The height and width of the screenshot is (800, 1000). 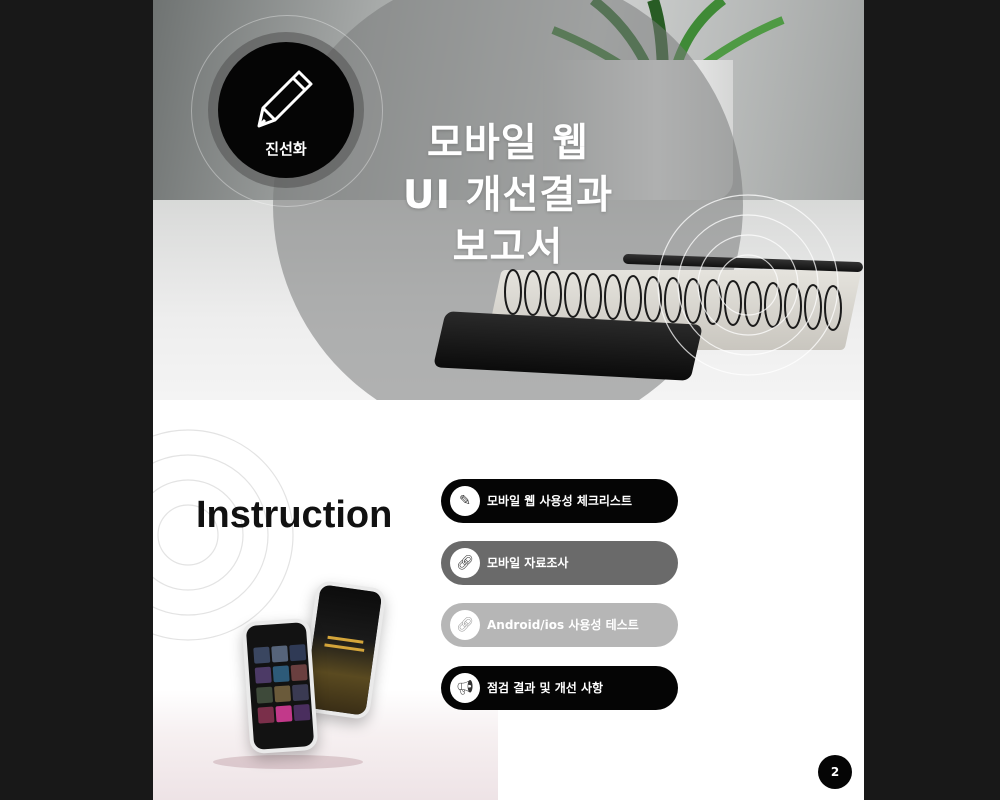 What do you see at coordinates (508, 247) in the screenshot?
I see `title-line: 보고서` at bounding box center [508, 247].